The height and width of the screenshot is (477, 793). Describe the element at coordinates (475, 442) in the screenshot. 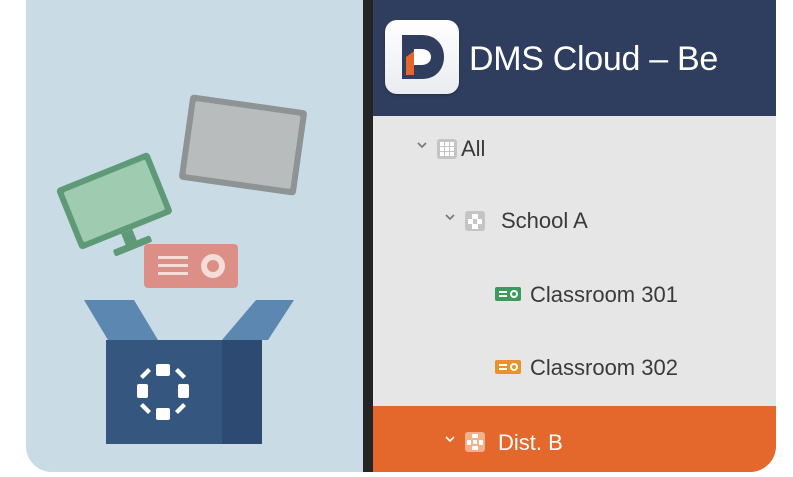

I see `district-icon` at that location.